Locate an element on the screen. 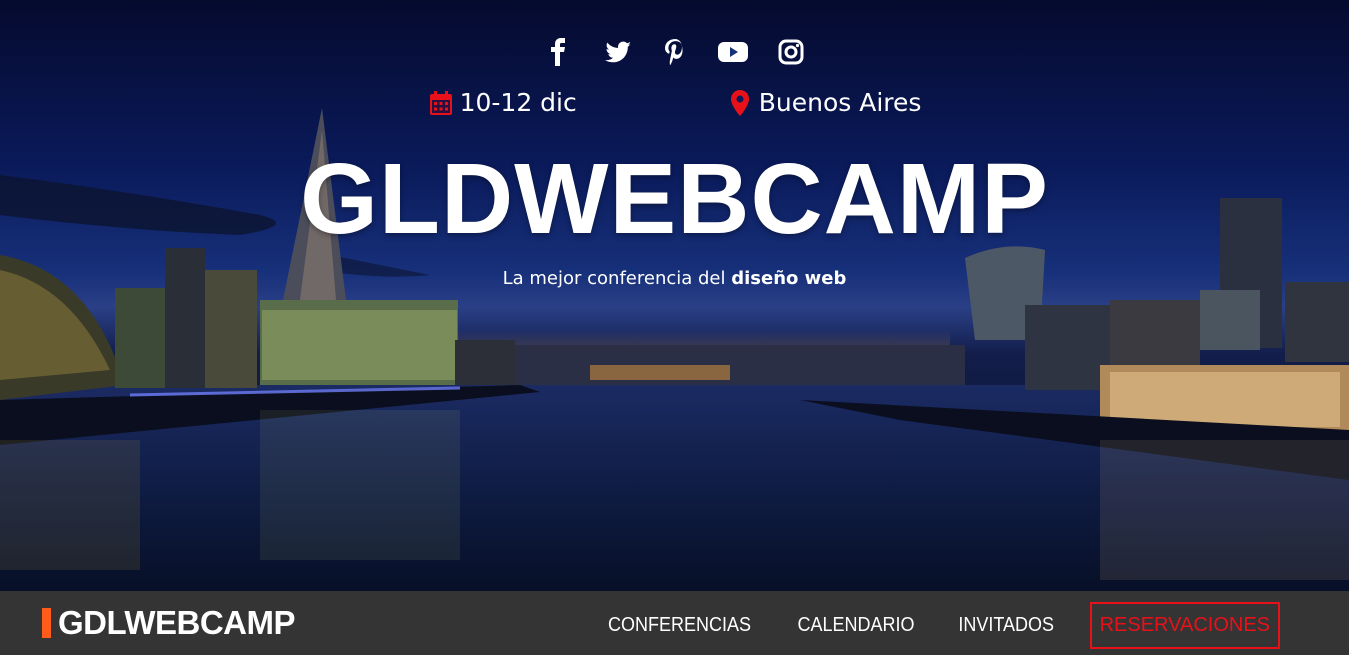 The image size is (1349, 655). brand-name: GDLWEBCAMP is located at coordinates (177, 622).